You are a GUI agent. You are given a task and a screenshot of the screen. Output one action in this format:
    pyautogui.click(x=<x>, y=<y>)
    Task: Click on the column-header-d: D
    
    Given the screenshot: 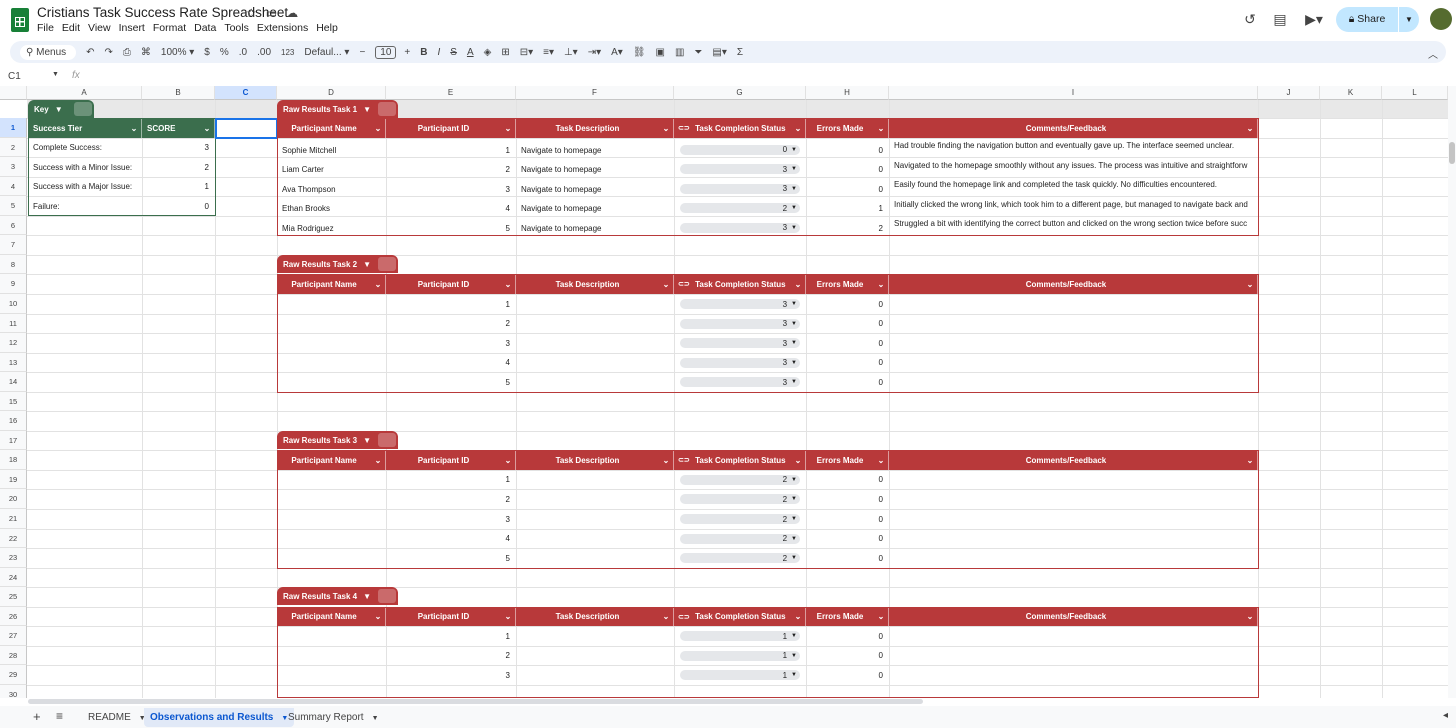 What is the action you would take?
    pyautogui.click(x=331, y=93)
    